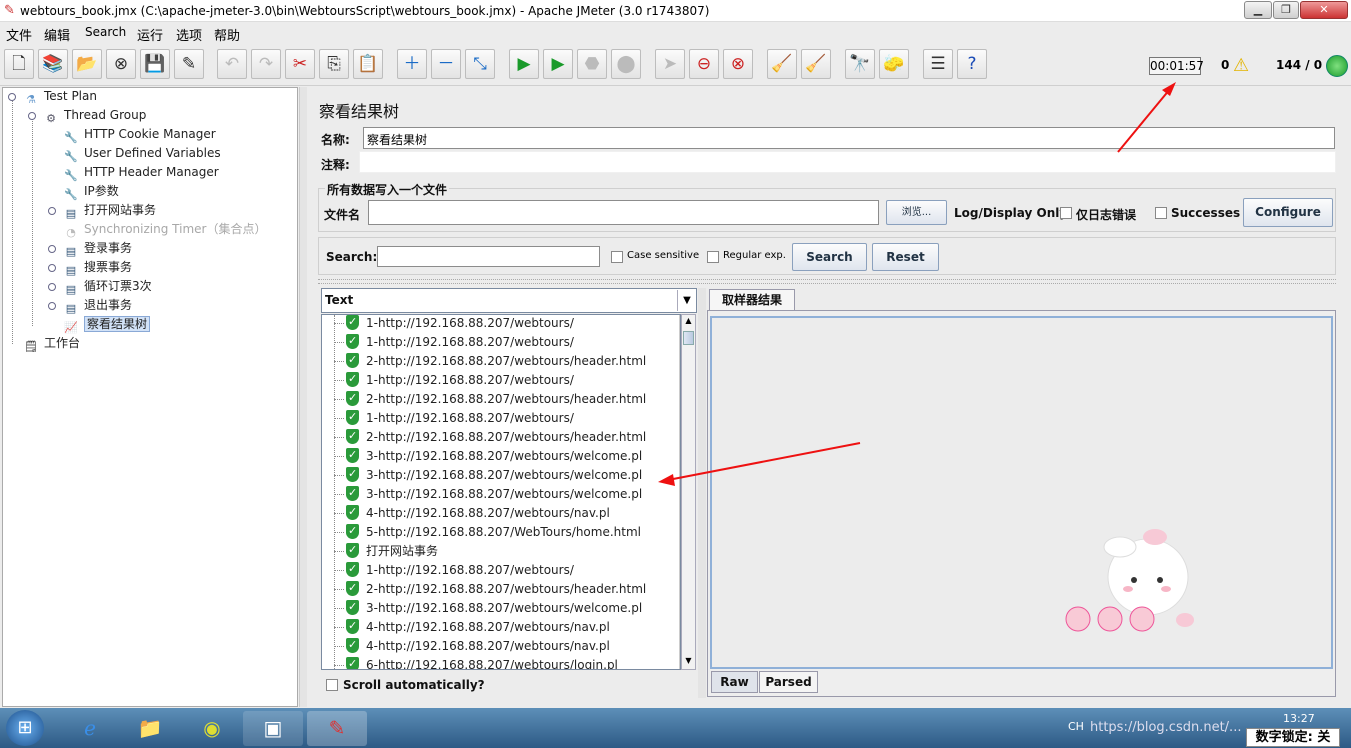 The image size is (1351, 748). I want to click on clock: 13:27, so click(1299, 718).